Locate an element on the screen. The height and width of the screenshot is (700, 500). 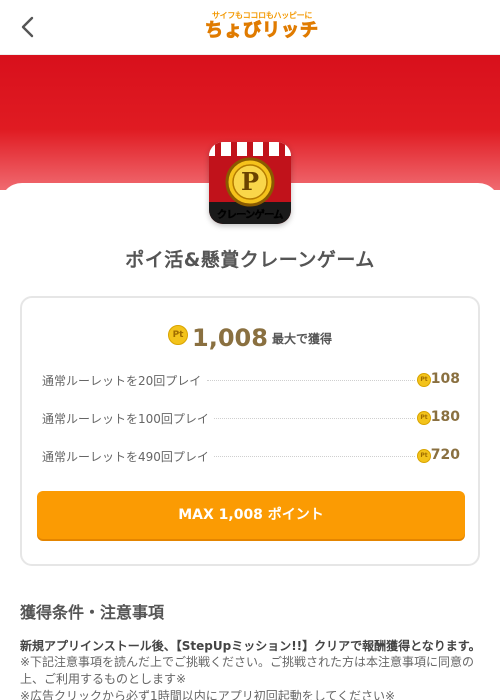
max-points-button: MAX 1,008 ポイント is located at coordinates (251, 515).